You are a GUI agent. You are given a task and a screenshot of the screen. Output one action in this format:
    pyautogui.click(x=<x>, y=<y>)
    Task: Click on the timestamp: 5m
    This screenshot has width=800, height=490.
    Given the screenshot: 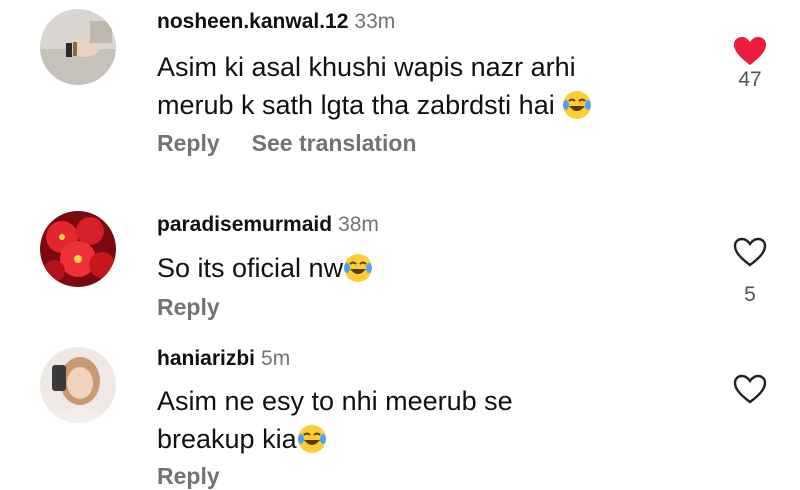 What is the action you would take?
    pyautogui.click(x=276, y=358)
    